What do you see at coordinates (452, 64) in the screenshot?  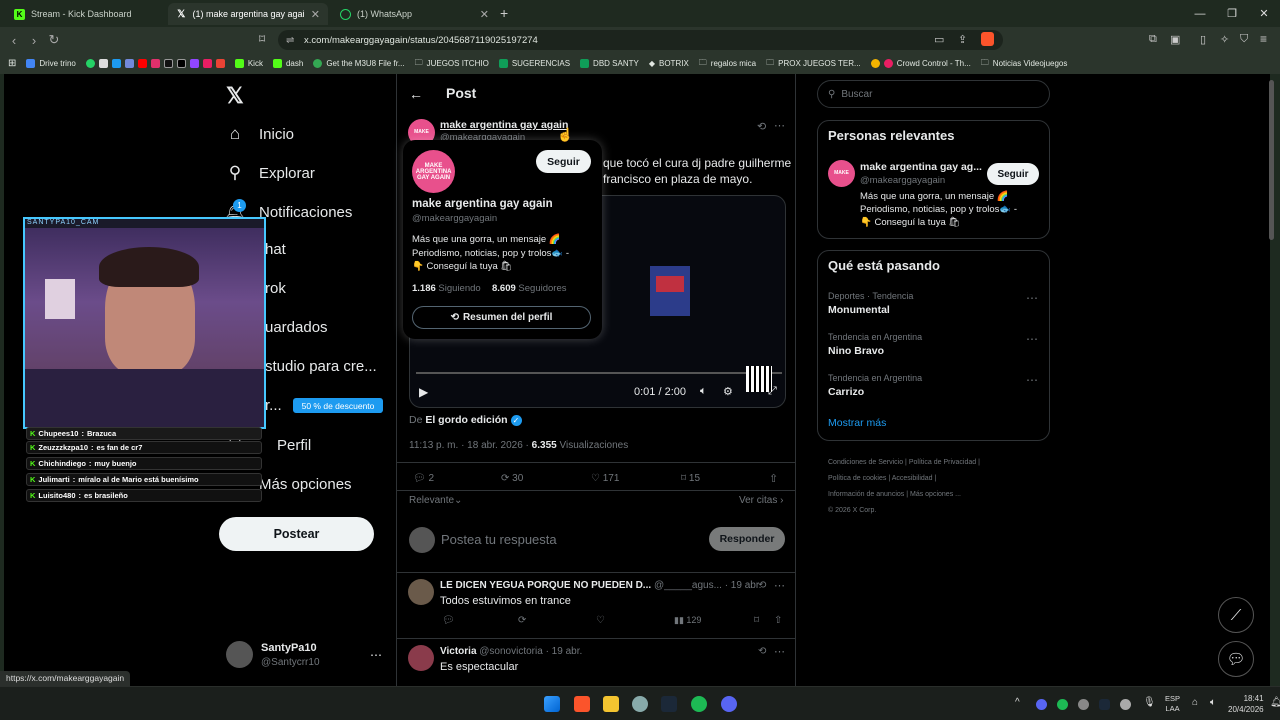 I see `bookmark-itchio: 🗀 JUEGOS ITCHIO` at bounding box center [452, 64].